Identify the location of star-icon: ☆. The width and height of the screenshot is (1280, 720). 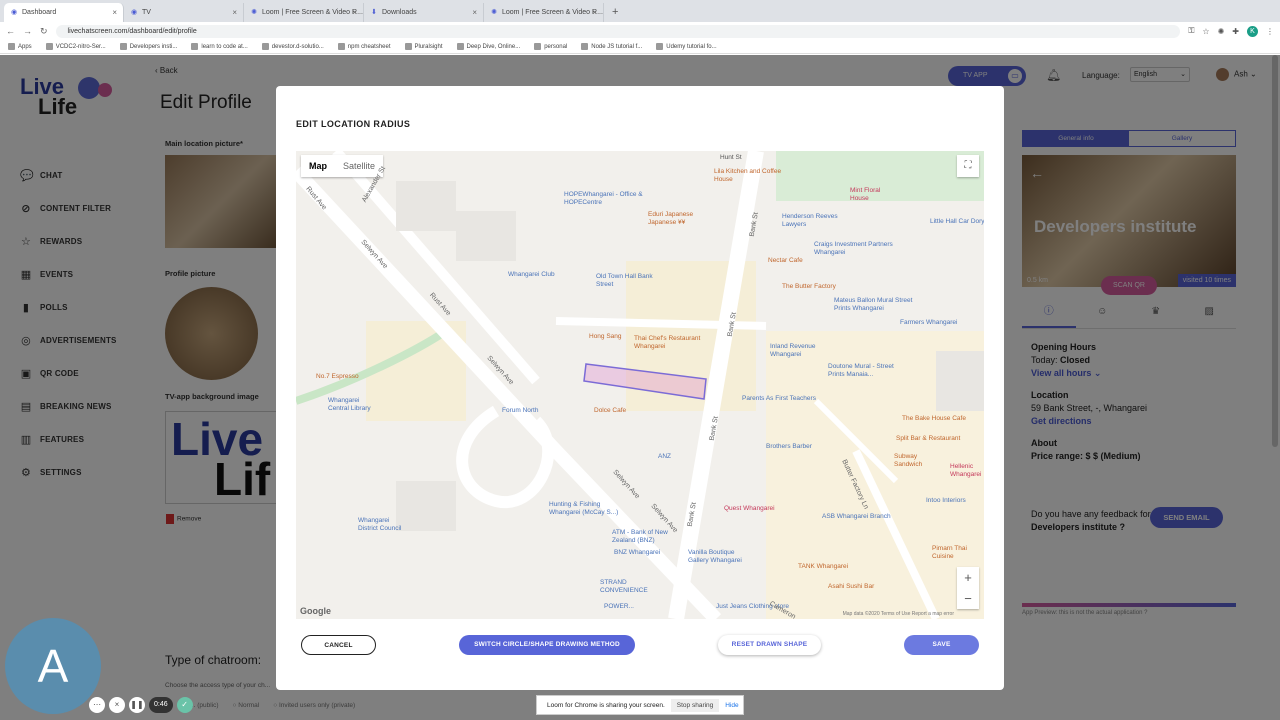
(1205, 31).